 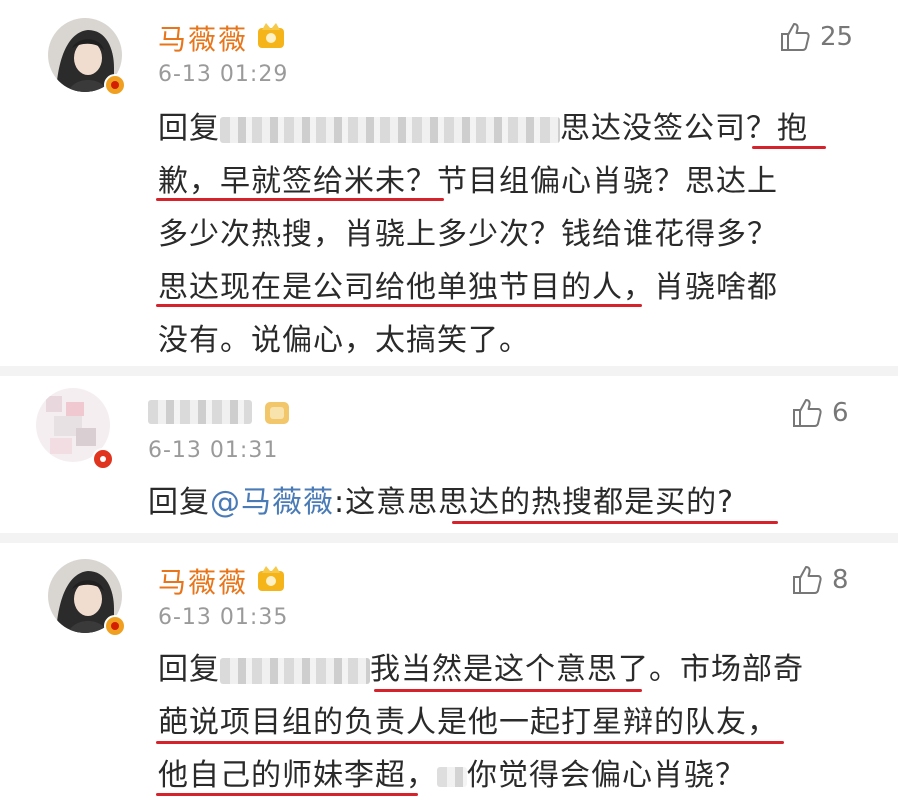 What do you see at coordinates (272, 502) in the screenshot?
I see `mention-link: @马薇薇` at bounding box center [272, 502].